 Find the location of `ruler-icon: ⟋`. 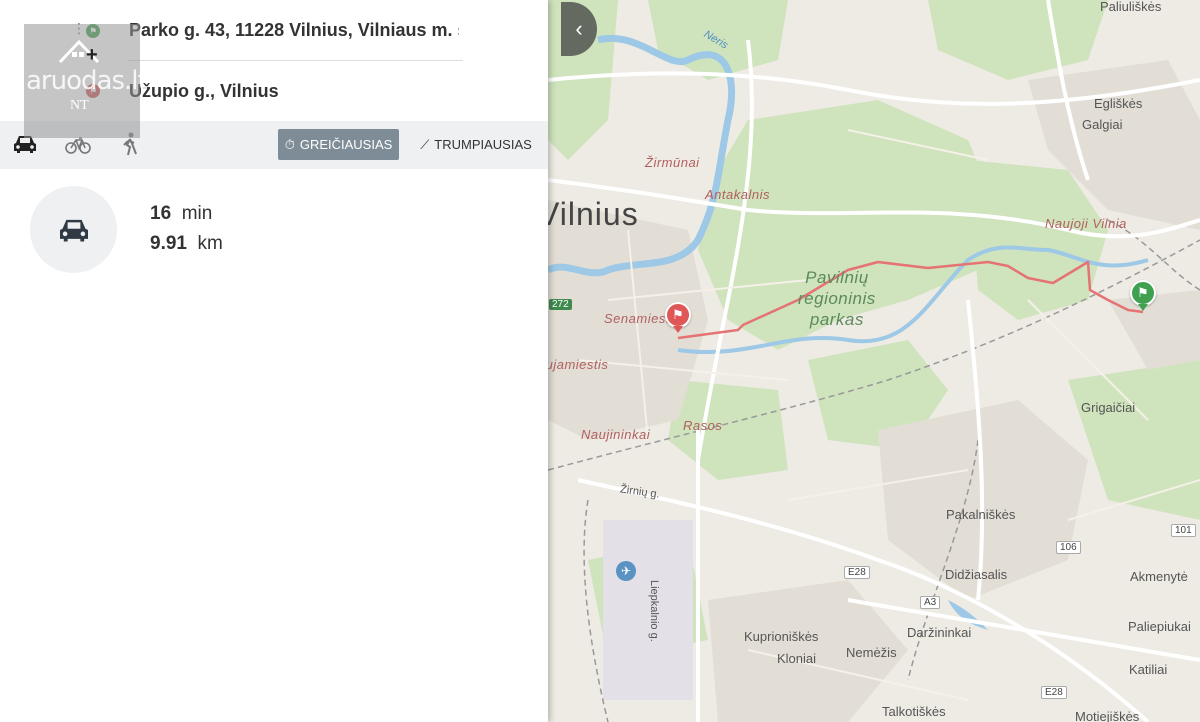

ruler-icon: ⟋ is located at coordinates (425, 144).